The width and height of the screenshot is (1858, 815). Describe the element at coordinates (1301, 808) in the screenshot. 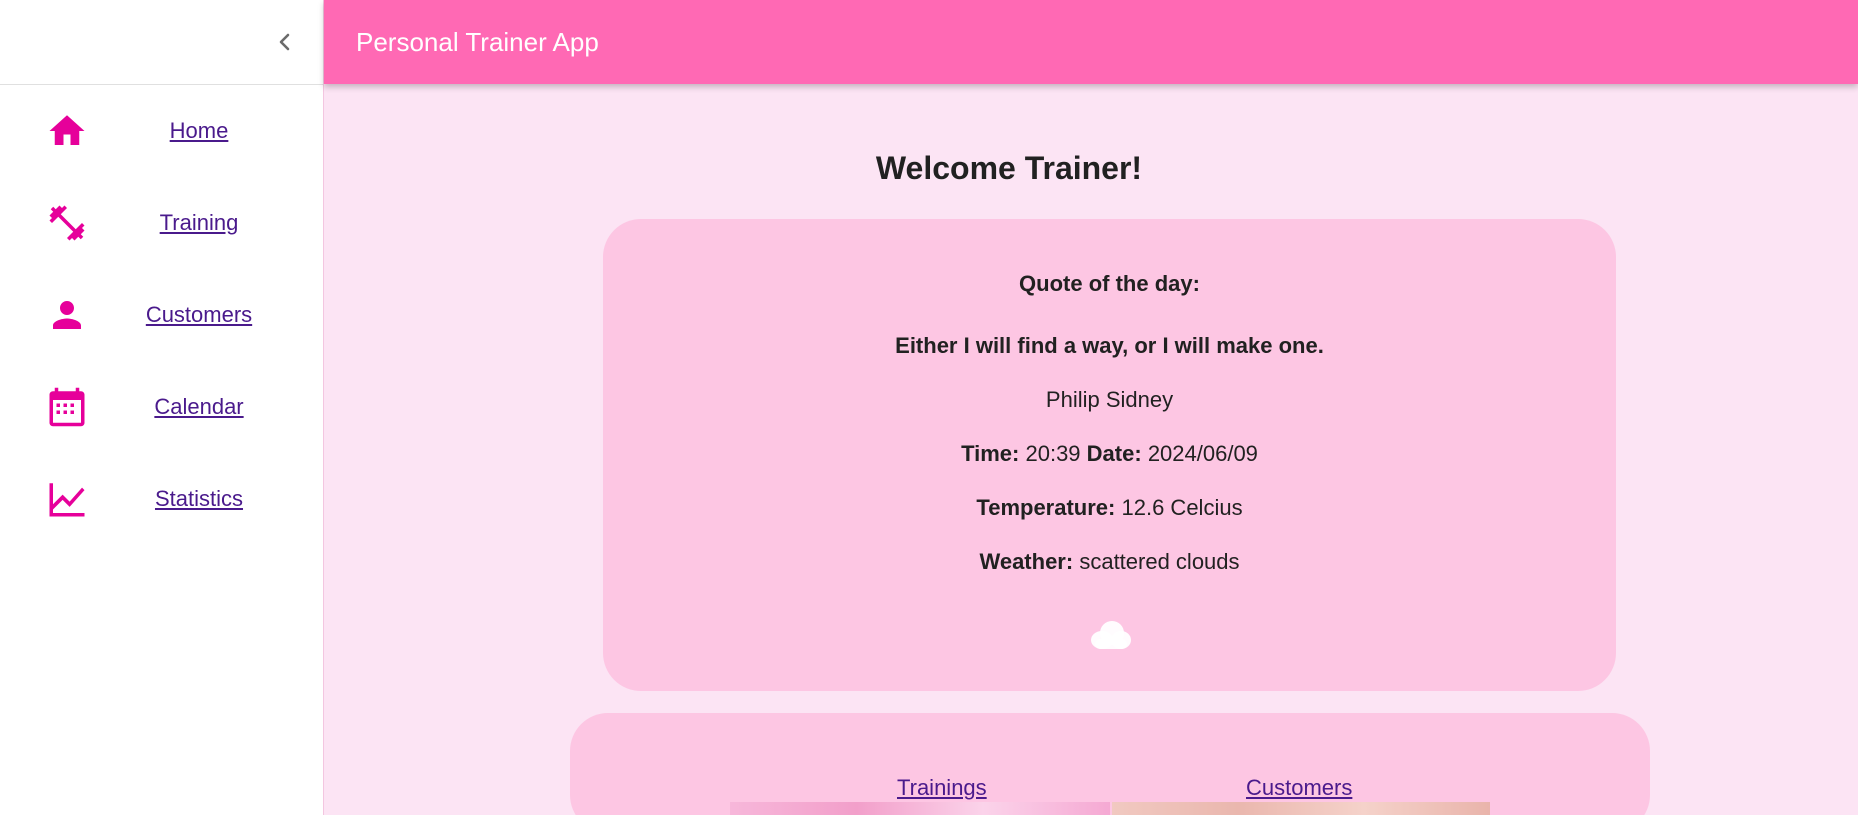

I see `customers-image` at that location.